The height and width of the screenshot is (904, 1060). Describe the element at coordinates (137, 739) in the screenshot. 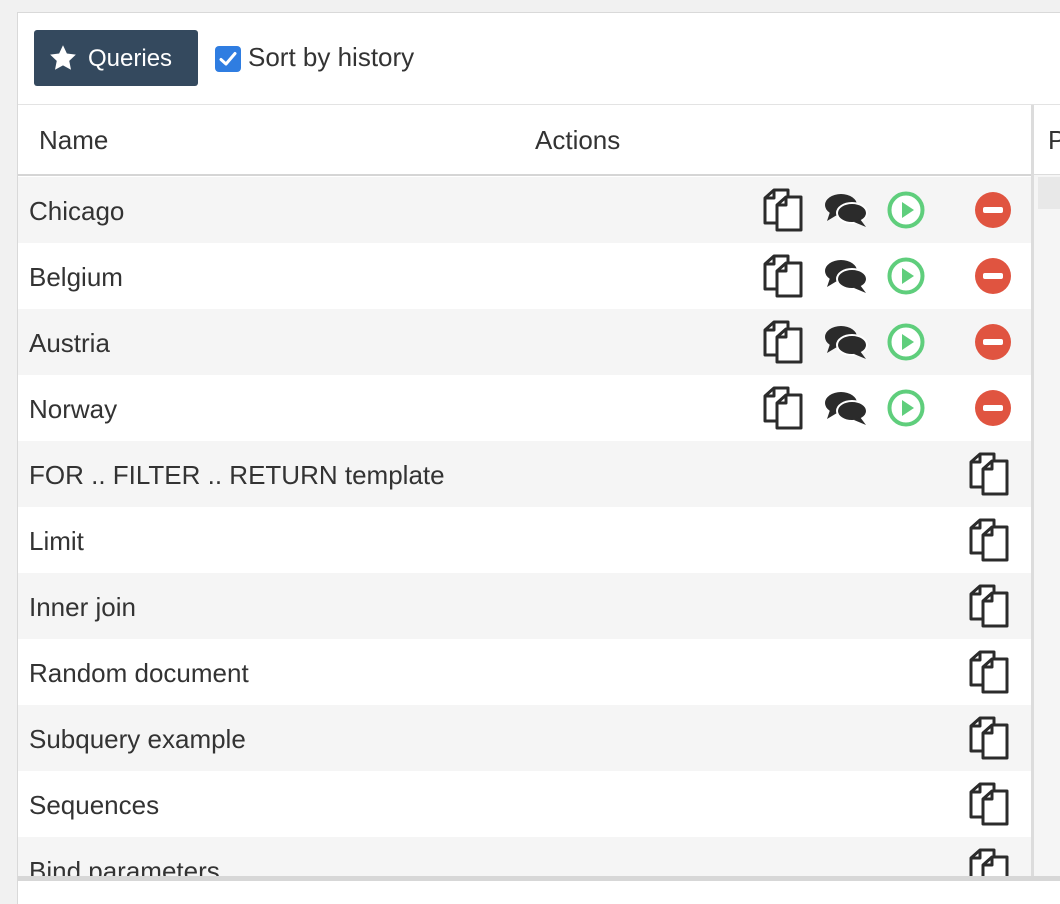

I see `query-name: Subquery example` at that location.